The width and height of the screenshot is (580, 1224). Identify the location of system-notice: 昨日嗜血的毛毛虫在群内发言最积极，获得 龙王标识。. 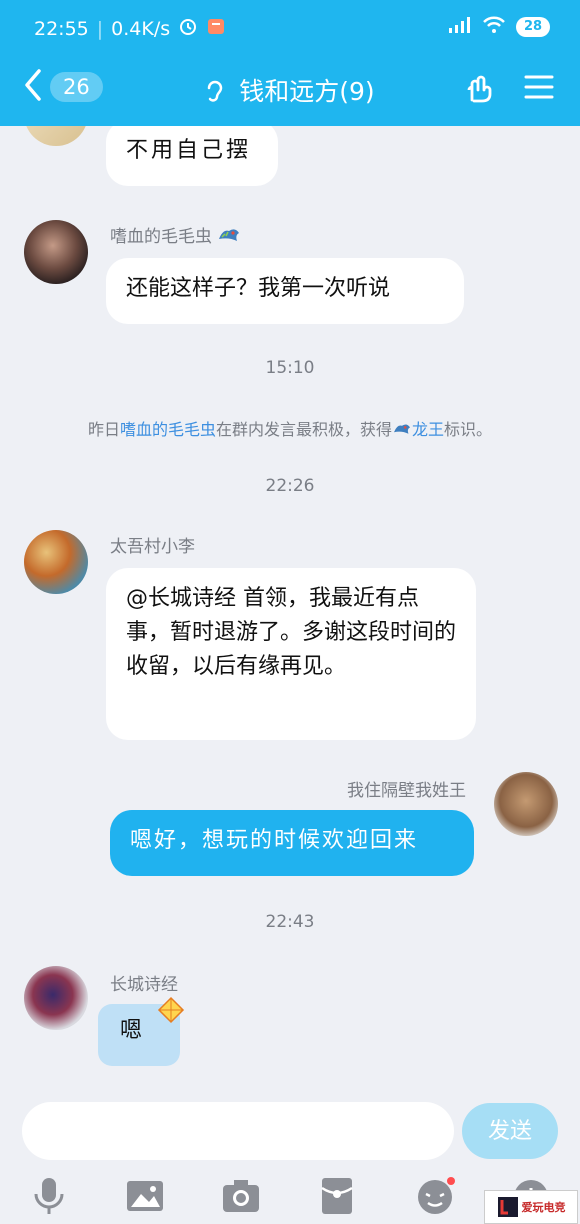
(290, 430).